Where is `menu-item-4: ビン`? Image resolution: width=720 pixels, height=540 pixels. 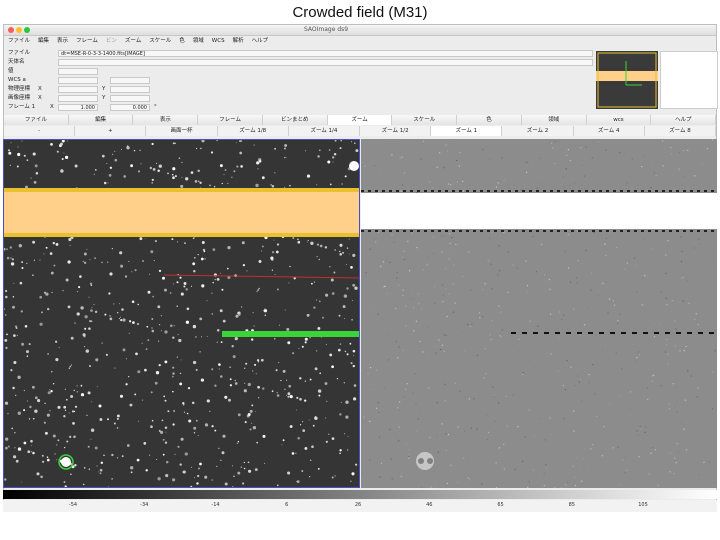
menu-item-4: ビン is located at coordinates (111, 41).